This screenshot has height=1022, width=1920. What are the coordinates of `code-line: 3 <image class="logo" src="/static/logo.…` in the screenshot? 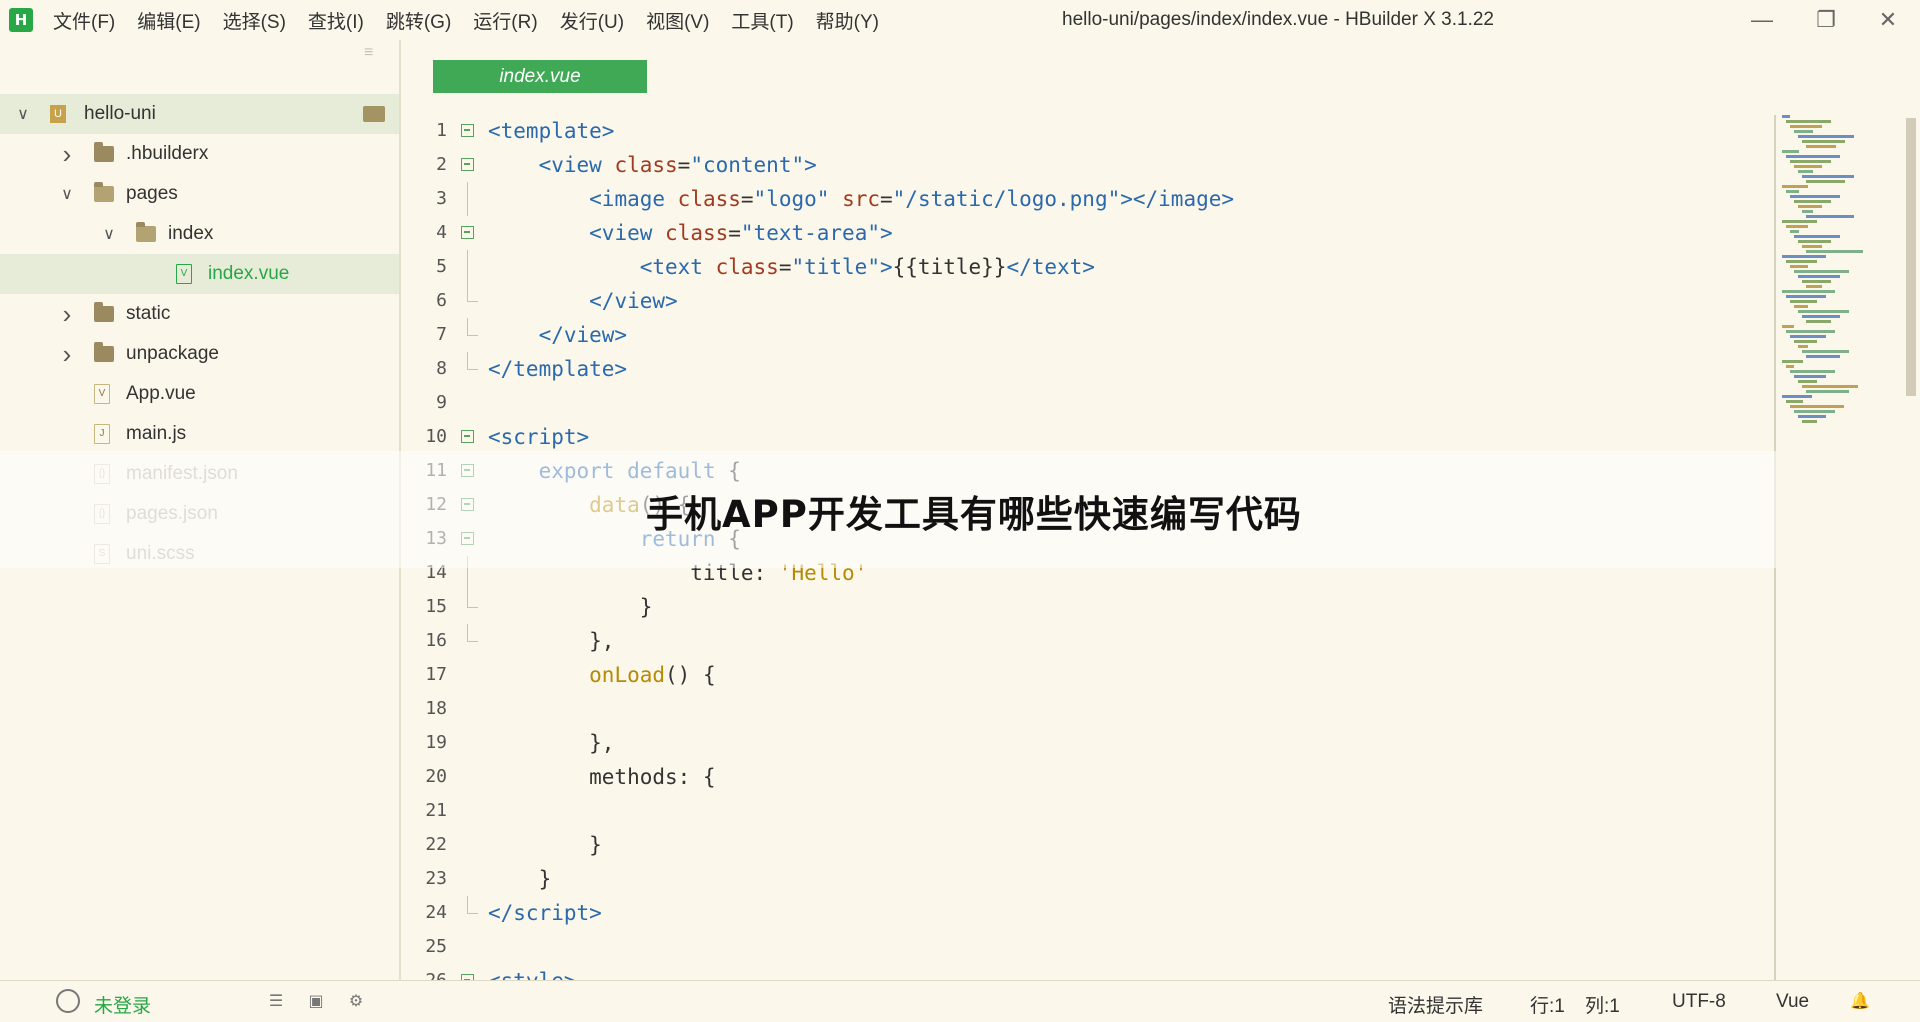 It's located at (1086, 199).